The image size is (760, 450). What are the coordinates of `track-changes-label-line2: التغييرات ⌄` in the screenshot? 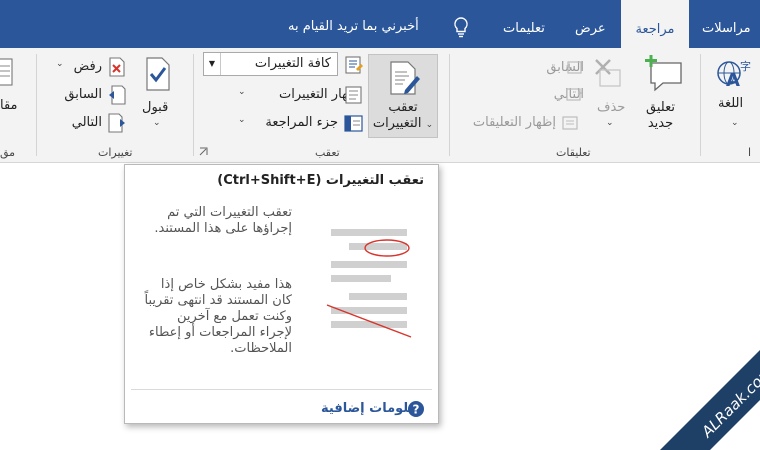 It's located at (403, 124).